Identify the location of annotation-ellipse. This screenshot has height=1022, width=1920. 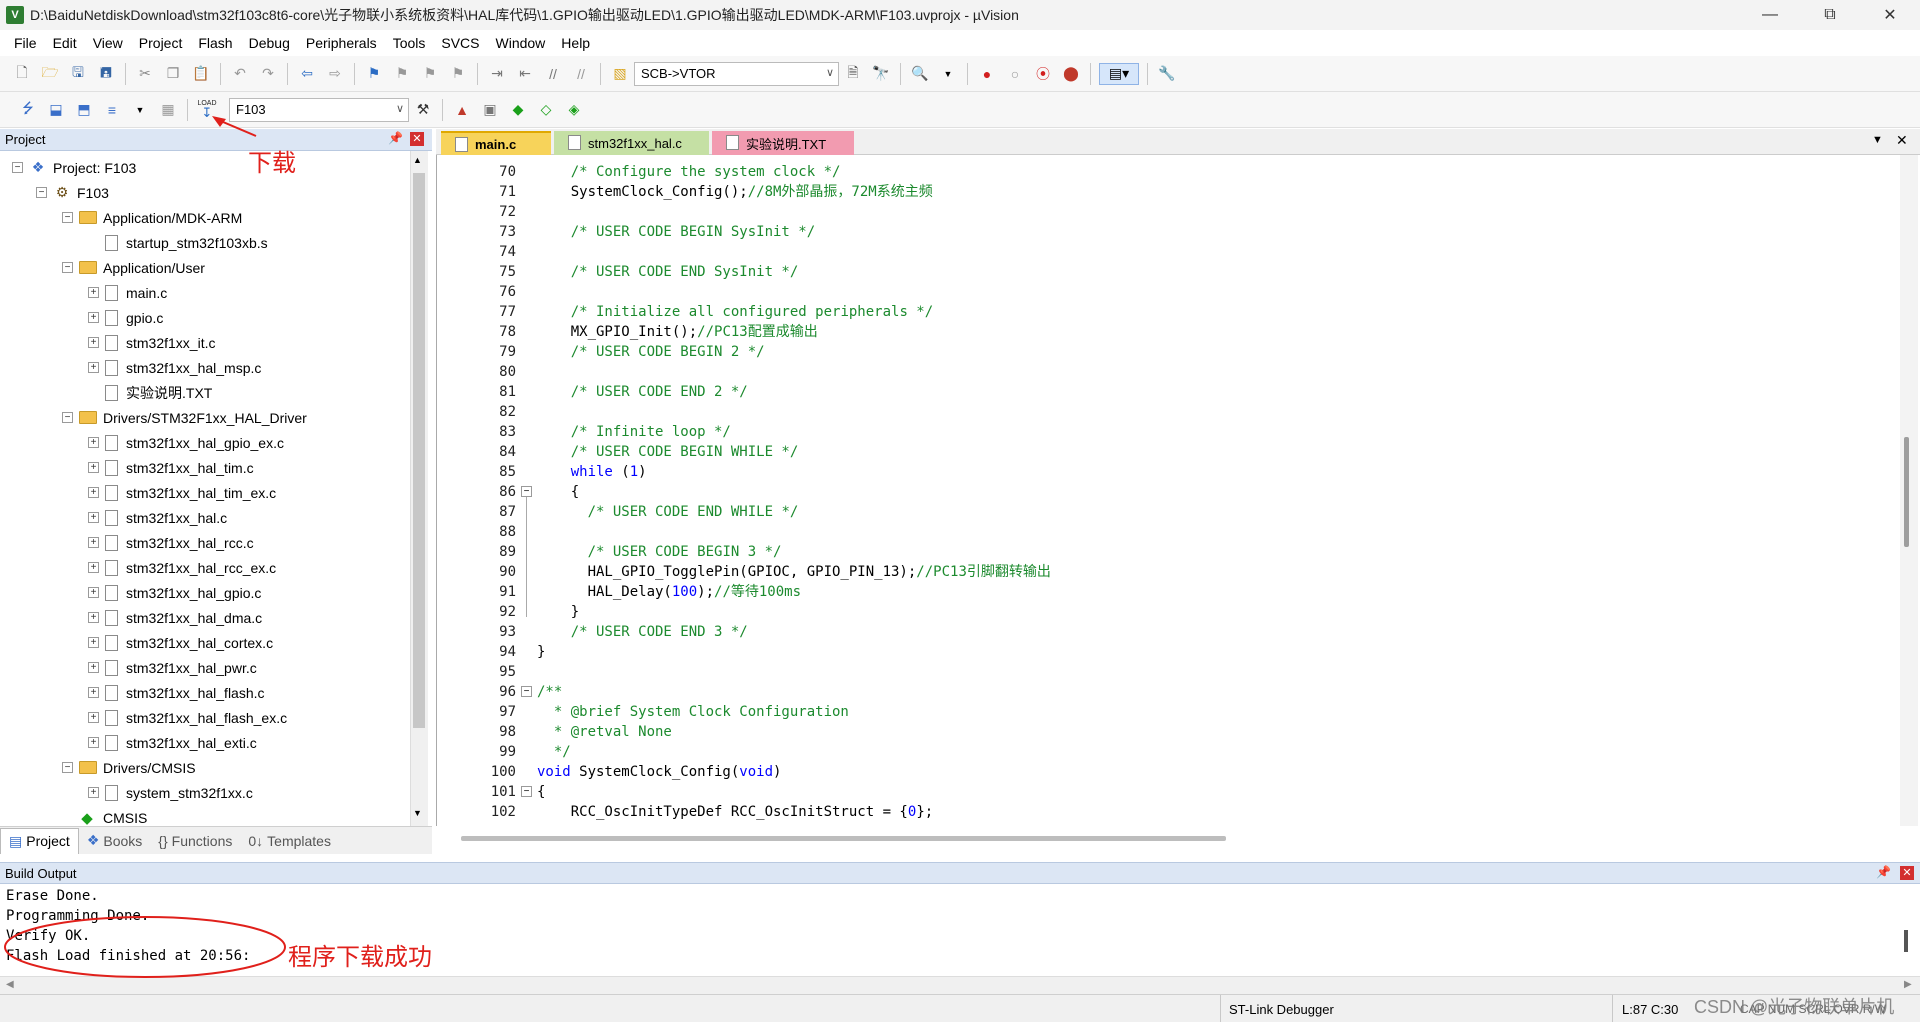
(145, 947).